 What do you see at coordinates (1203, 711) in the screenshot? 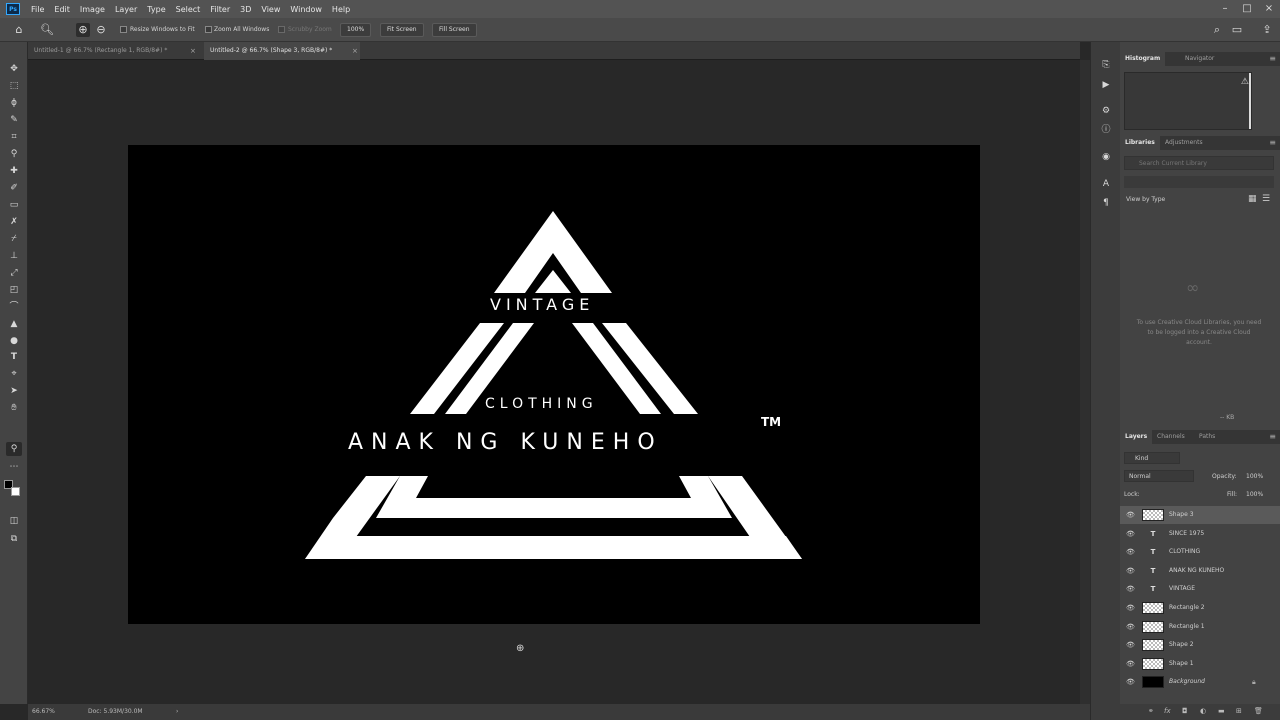
I see `adjustment-layer-icon: ◐` at bounding box center [1203, 711].